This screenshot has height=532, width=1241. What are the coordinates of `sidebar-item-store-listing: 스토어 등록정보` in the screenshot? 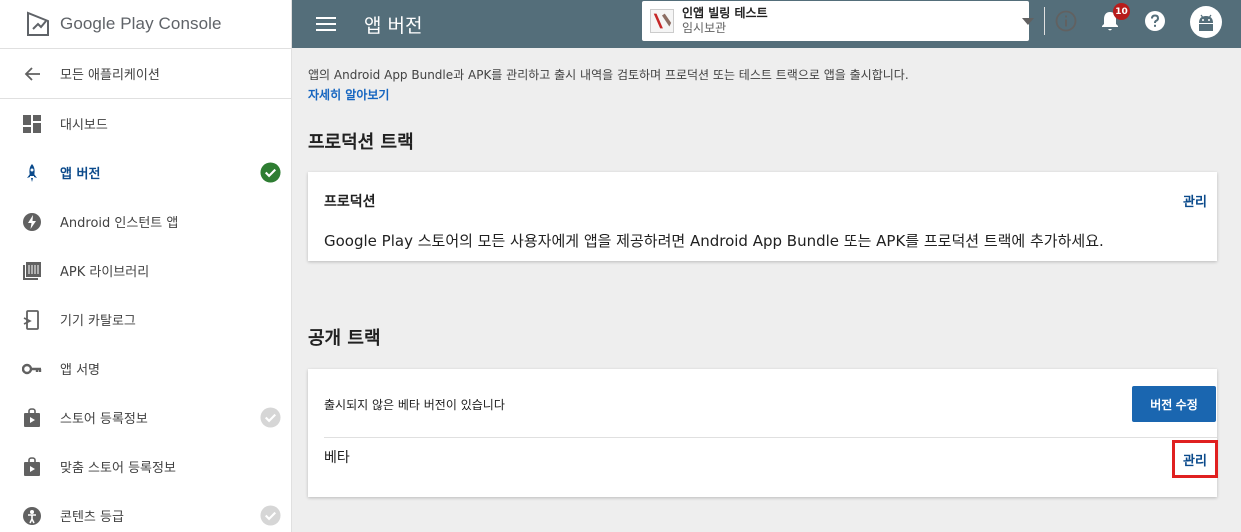 It's located at (145, 417).